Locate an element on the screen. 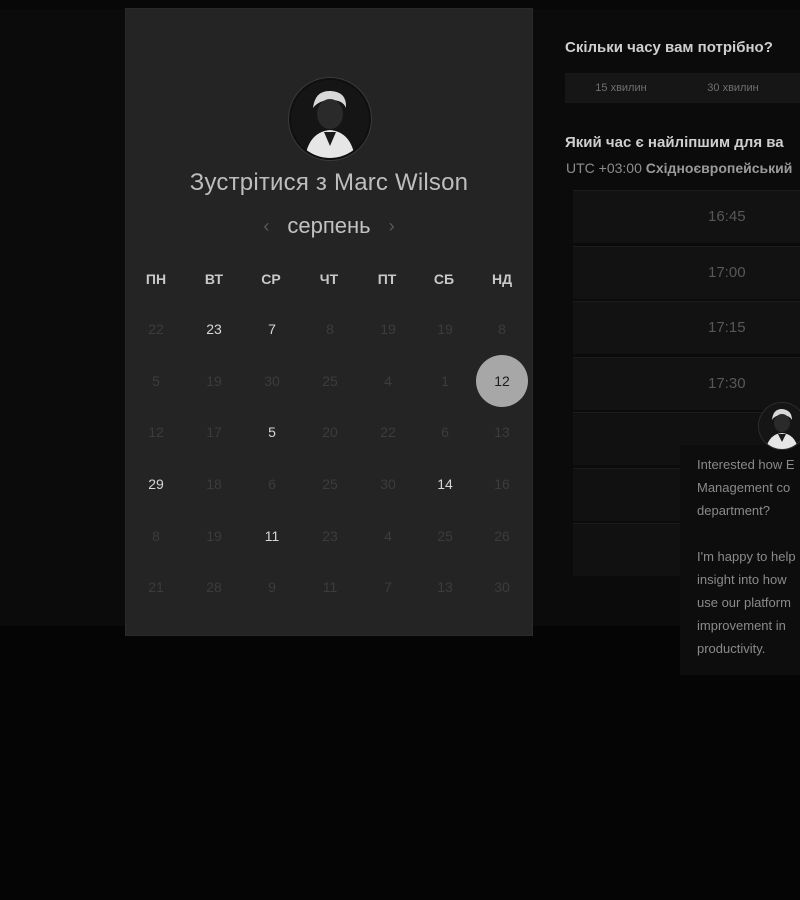 Image resolution: width=800 pixels, height=900 pixels. duration-option-15: 15 хвилин is located at coordinates (621, 88).